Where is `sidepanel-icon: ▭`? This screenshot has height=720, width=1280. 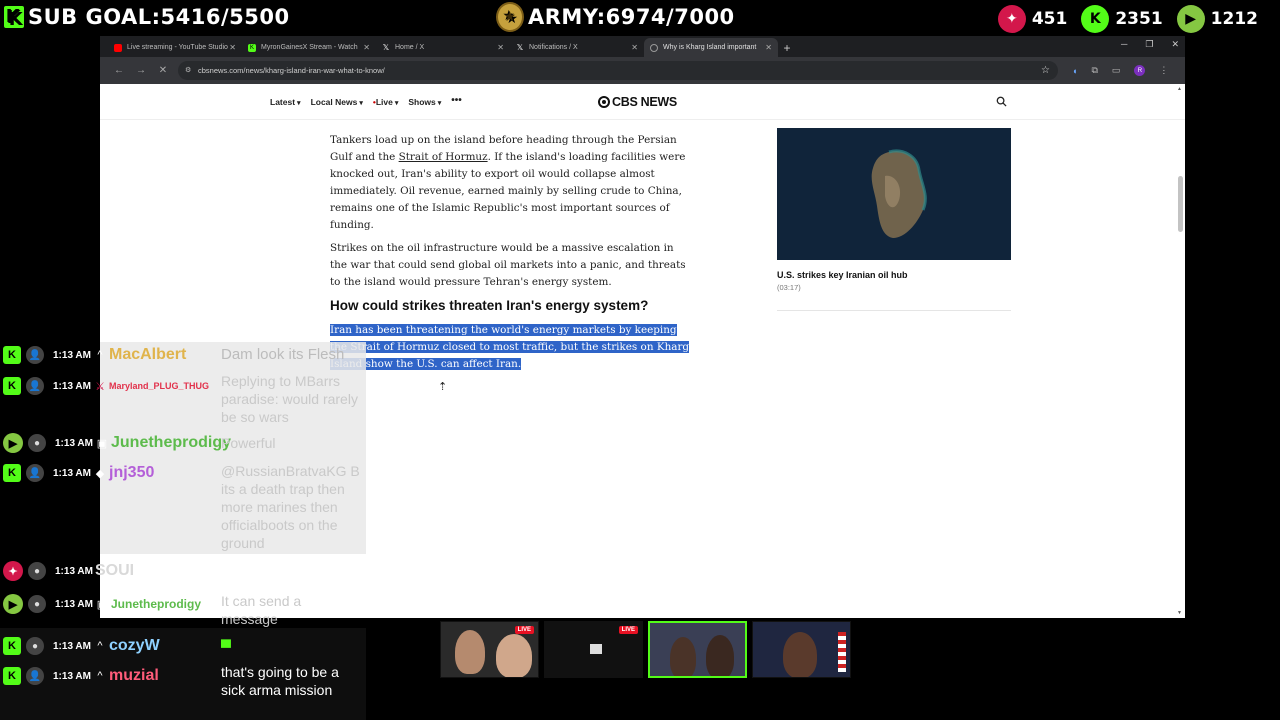
sidepanel-icon: ▭ is located at coordinates (1116, 70).